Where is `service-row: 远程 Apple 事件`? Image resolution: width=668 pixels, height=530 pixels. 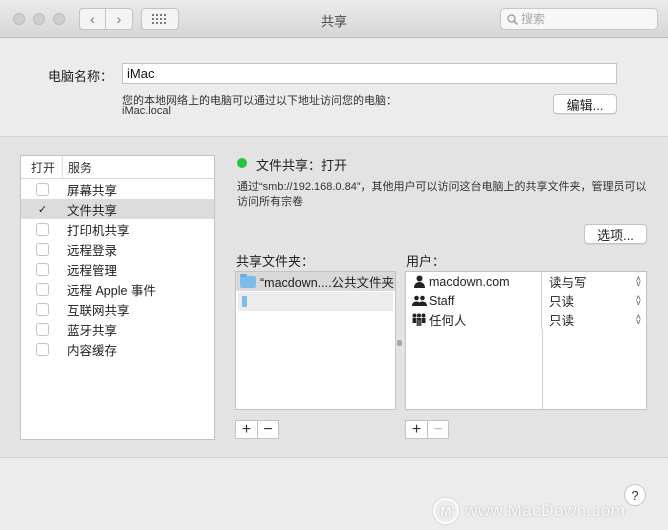
service-row: 远程 Apple 事件 is located at coordinates (117, 289).